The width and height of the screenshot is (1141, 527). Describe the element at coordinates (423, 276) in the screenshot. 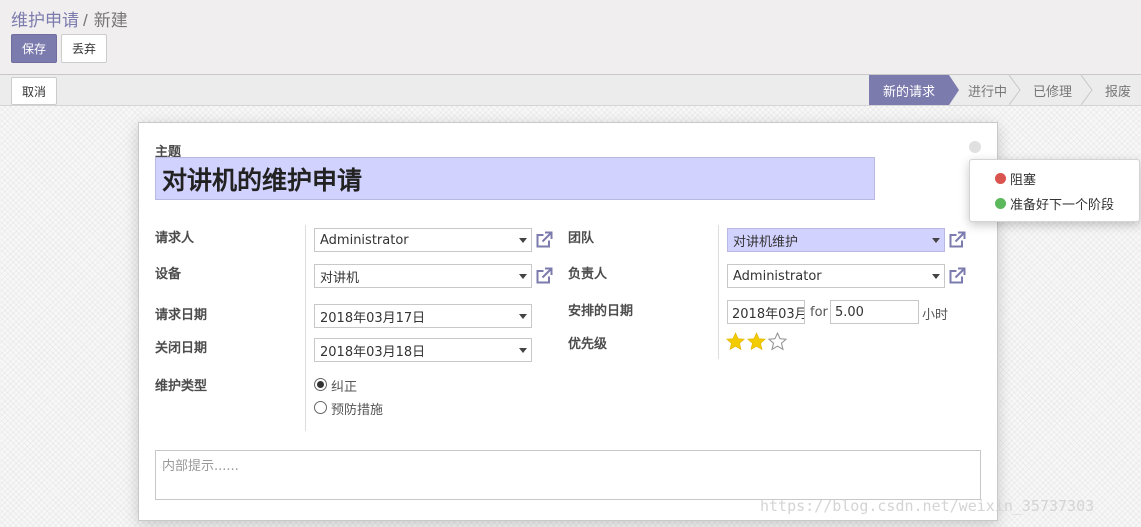

I see `equipment-select: 对讲机` at that location.